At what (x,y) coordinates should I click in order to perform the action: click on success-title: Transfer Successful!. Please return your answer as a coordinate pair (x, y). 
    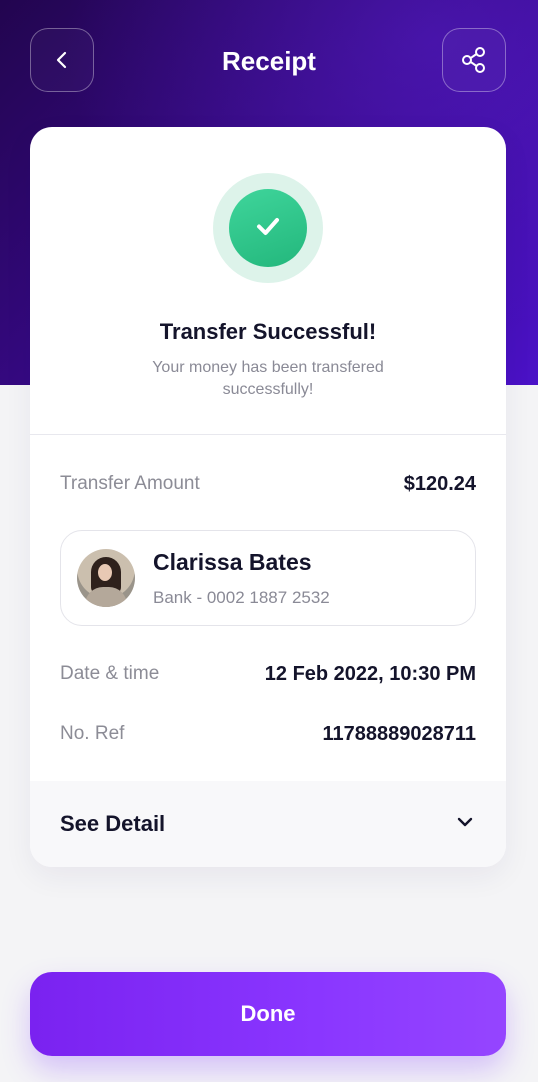
    Looking at the image, I should click on (268, 331).